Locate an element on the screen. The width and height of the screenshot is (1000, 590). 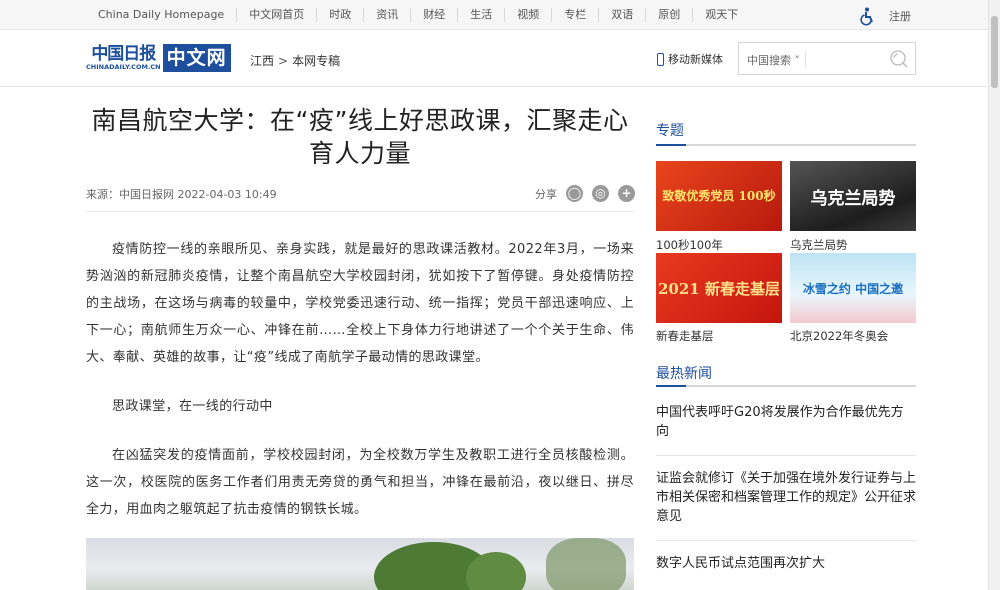
topic-label: 新春走基层 is located at coordinates (685, 336).